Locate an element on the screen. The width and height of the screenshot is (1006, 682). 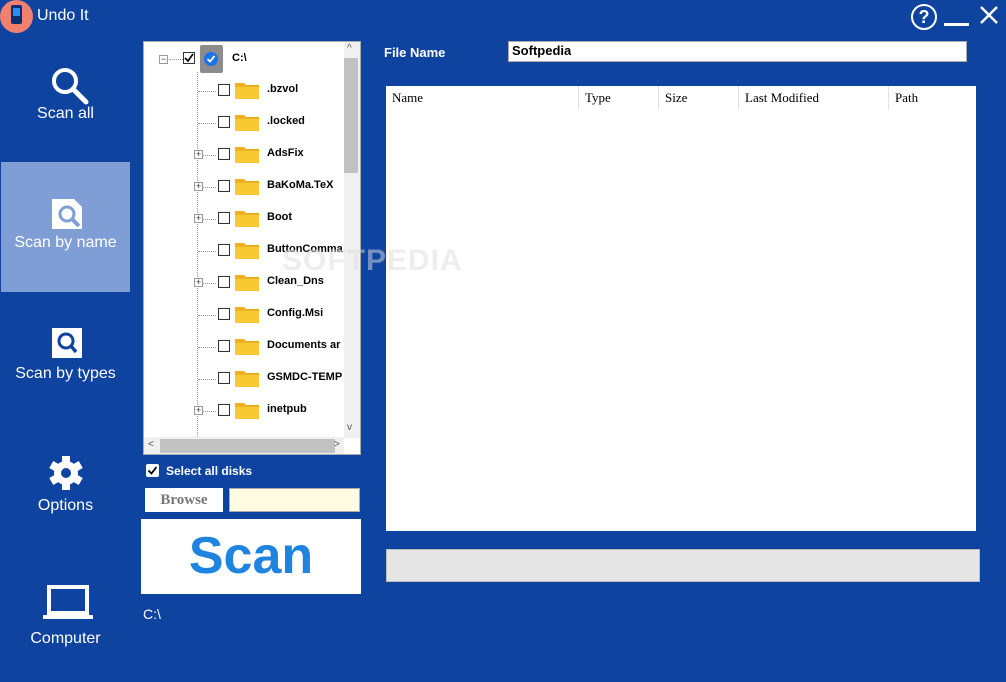
nav-label: Computer is located at coordinates (65, 638).